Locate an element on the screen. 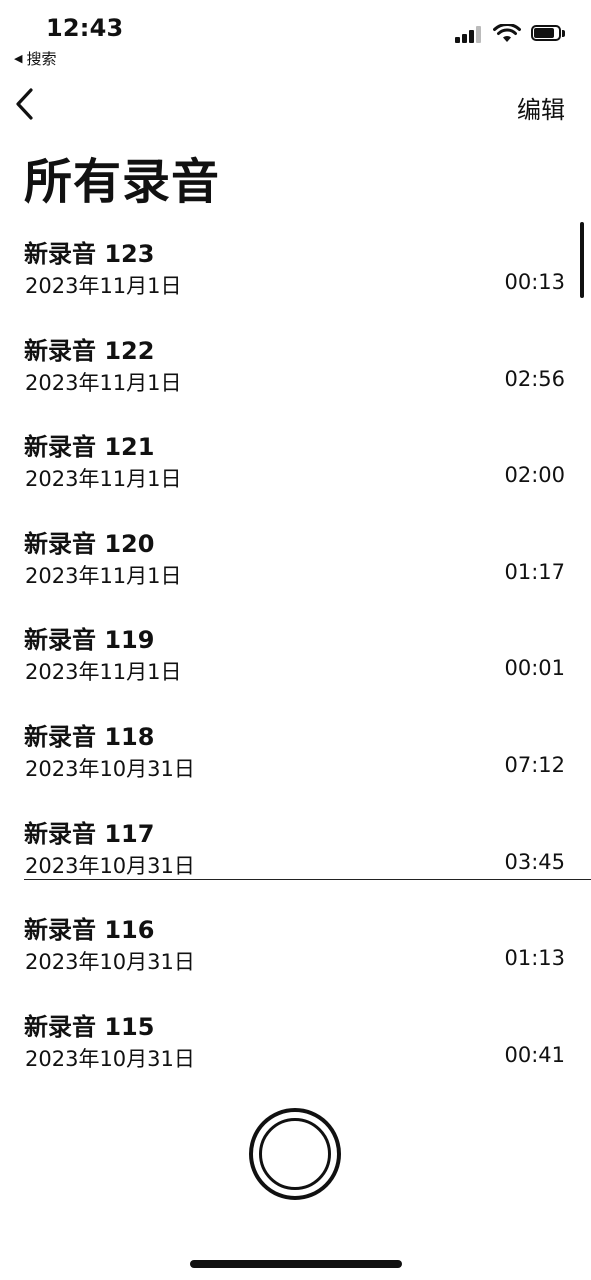  recording-item: 新录音 115 2023年10月31日 00:41 is located at coordinates (295, 1051).